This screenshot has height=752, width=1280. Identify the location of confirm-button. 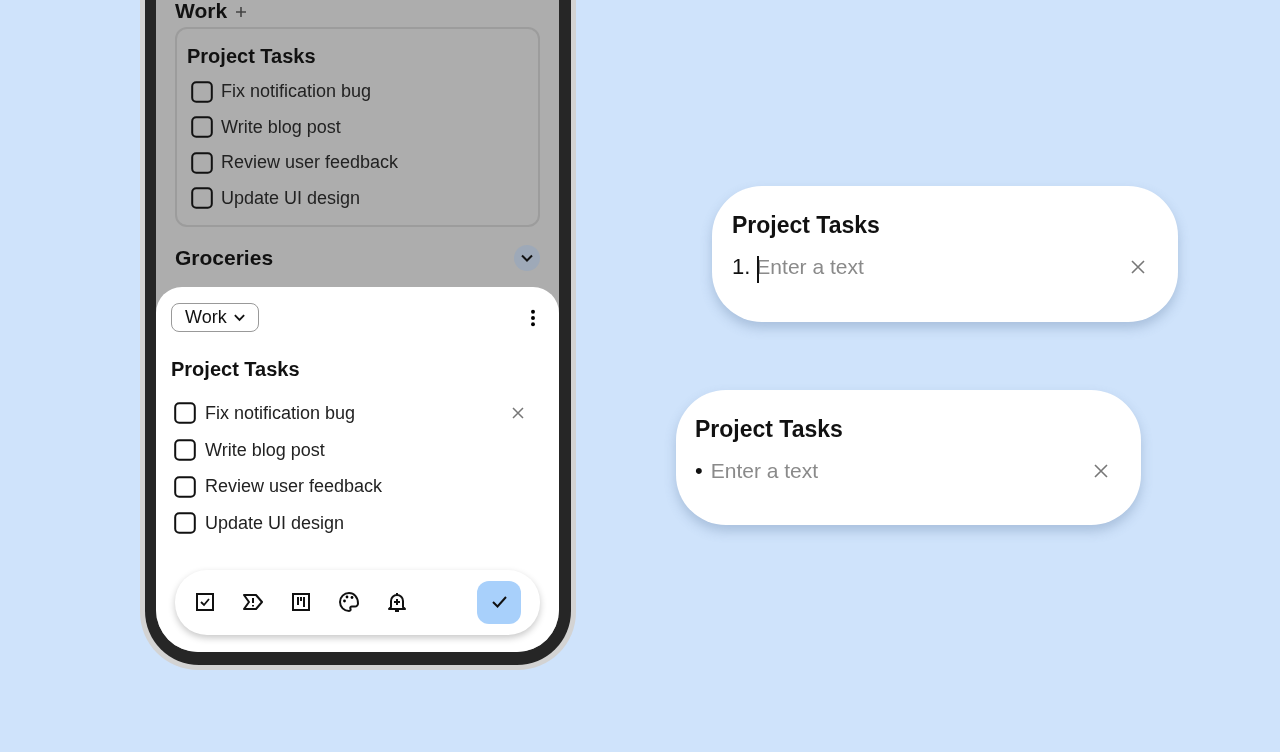
(499, 602).